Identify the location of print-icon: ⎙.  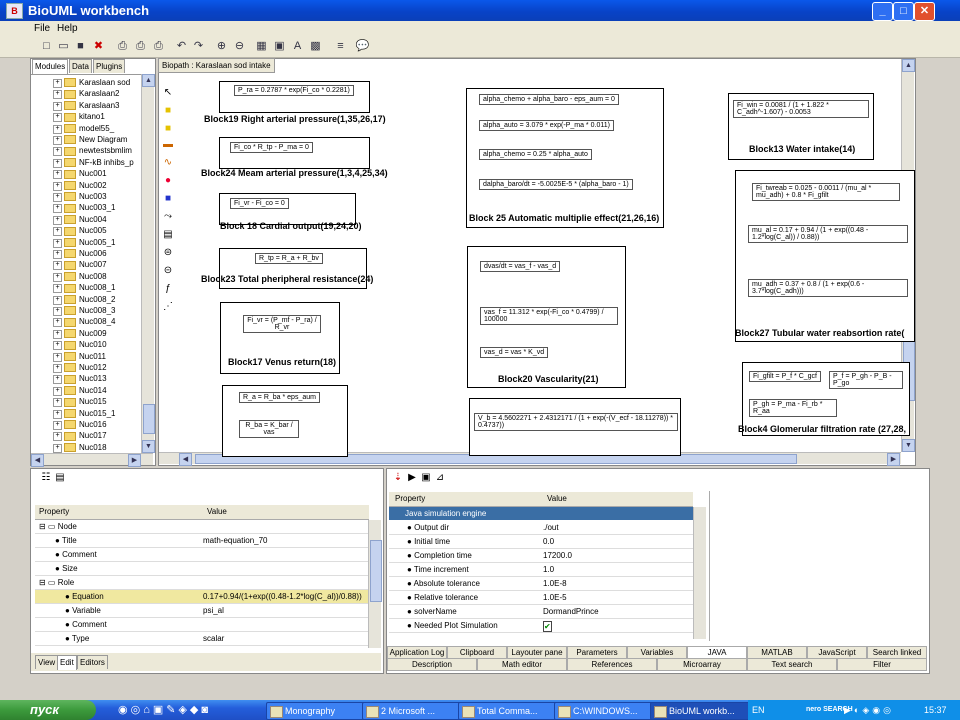
(122, 46).